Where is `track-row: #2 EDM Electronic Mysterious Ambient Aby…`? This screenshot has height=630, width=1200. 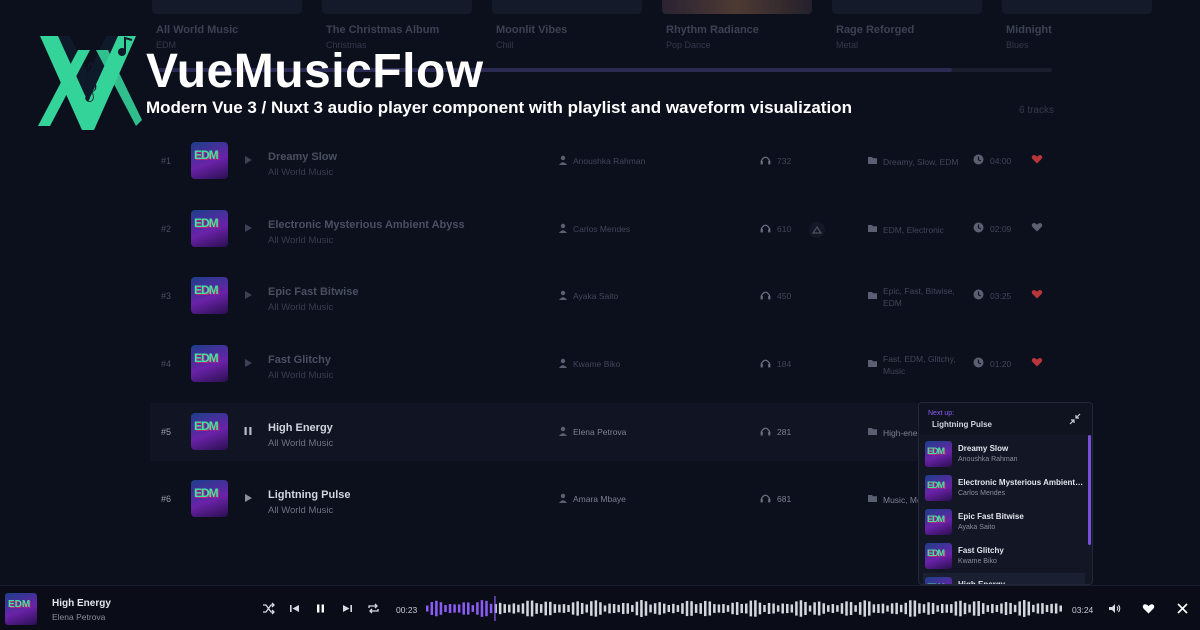 track-row: #2 EDM Electronic Mysterious Ambient Aby… is located at coordinates (620, 229).